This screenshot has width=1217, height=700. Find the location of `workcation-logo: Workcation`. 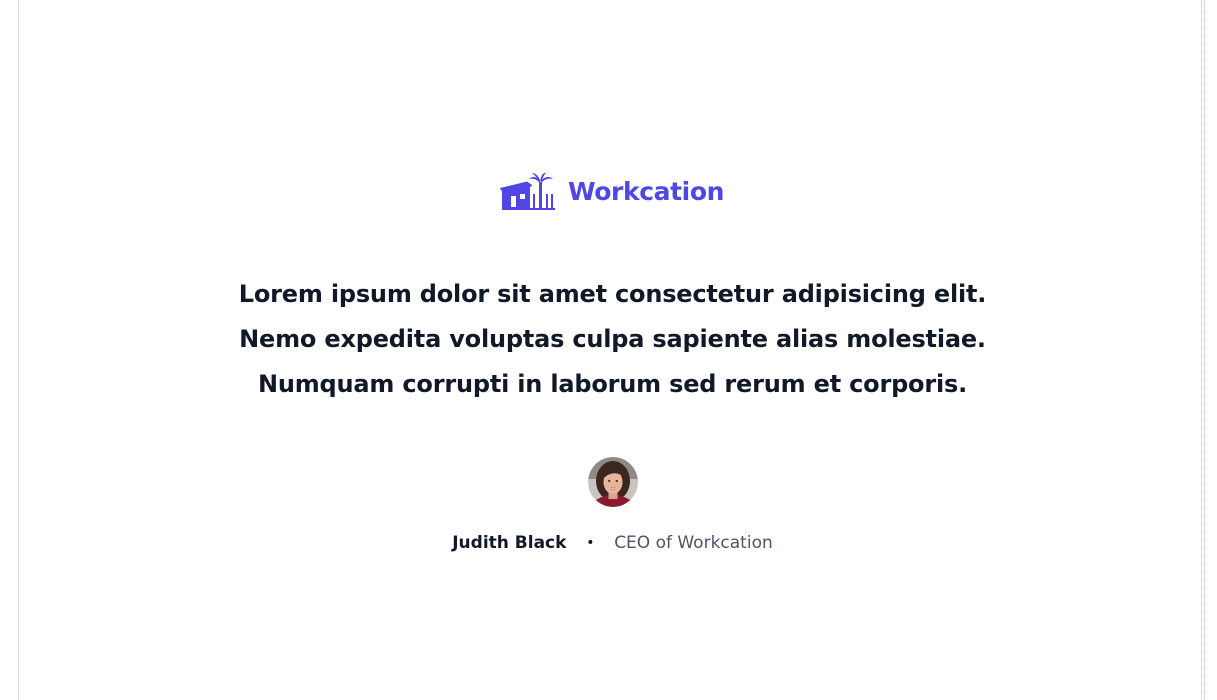

workcation-logo: Workcation is located at coordinates (612, 192).